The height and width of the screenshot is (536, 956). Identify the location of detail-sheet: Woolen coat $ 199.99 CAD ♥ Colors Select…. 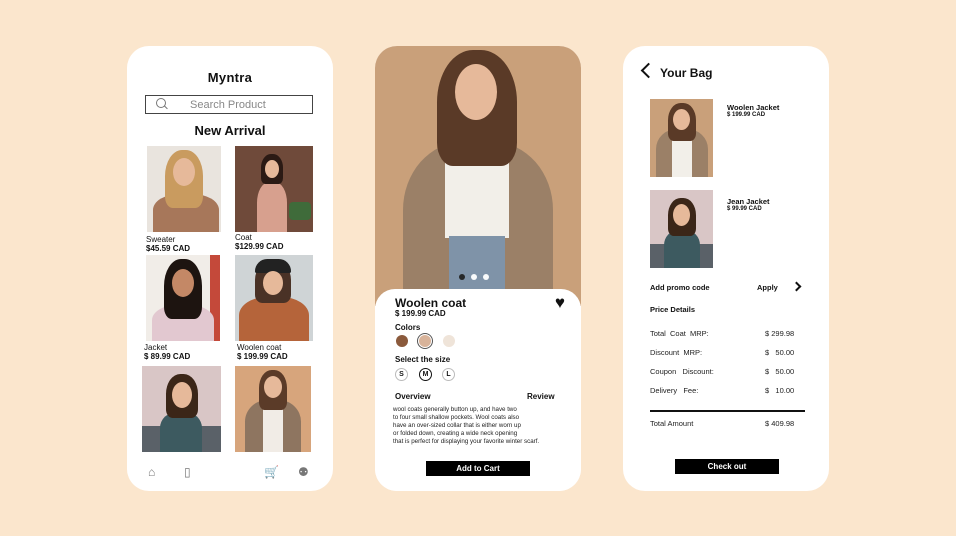
(478, 390).